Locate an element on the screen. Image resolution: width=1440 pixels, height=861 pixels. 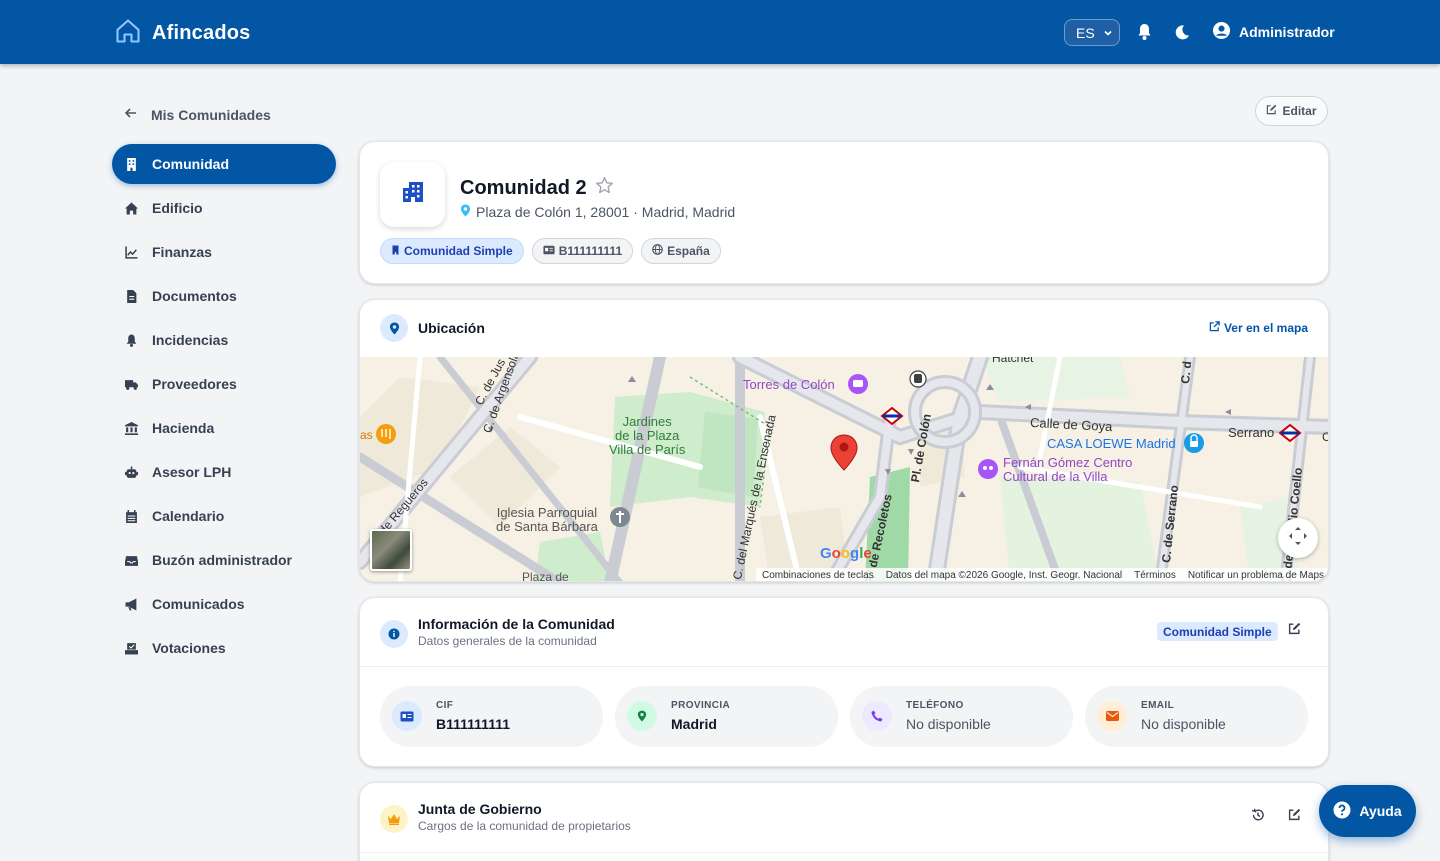
community-type-badge: Comunidad Simple is located at coordinates (1217, 631).